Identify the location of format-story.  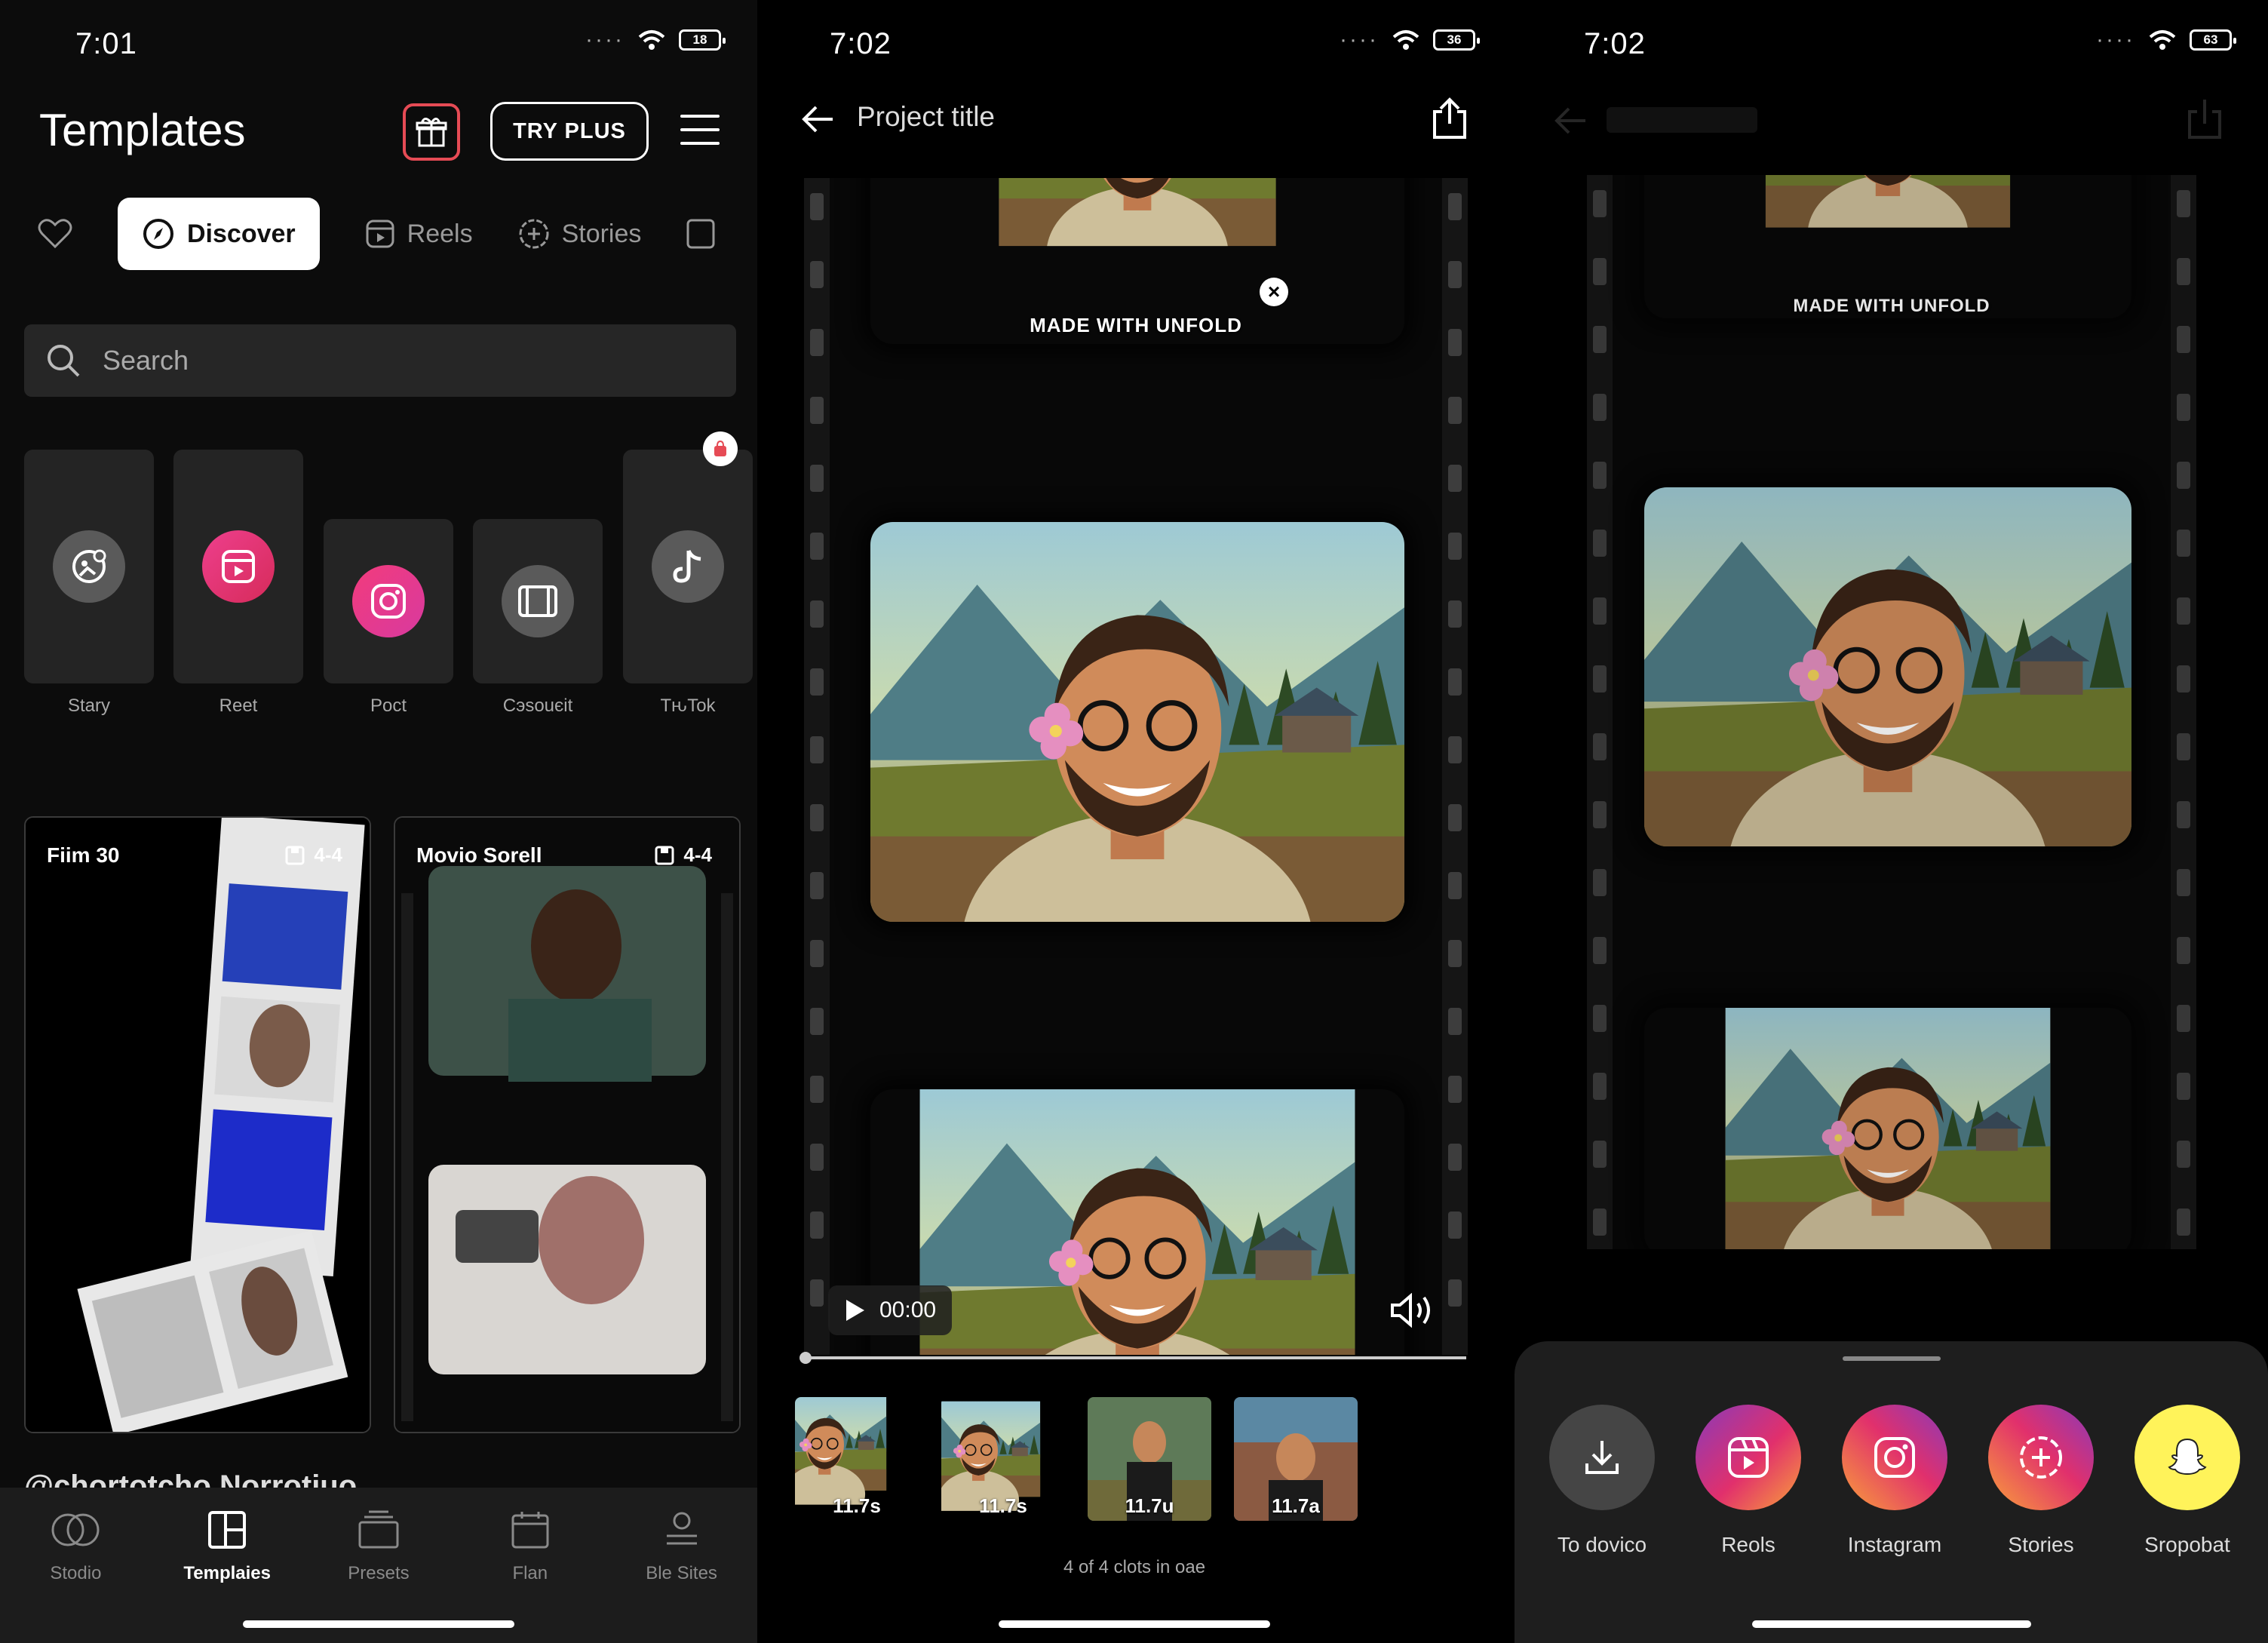
(89, 566).